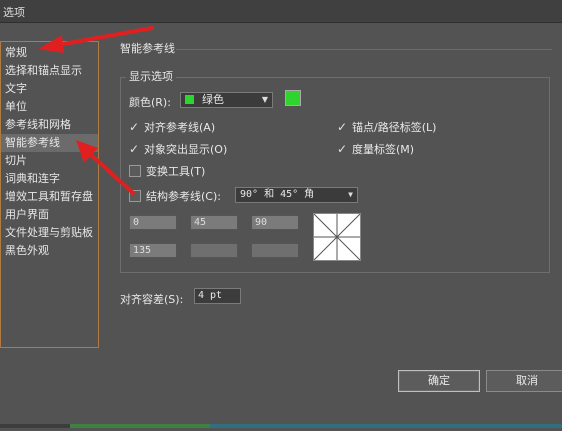 The height and width of the screenshot is (431, 562). What do you see at coordinates (49, 251) in the screenshot?
I see `sidebar-item-black-appearance: 黑色外观` at bounding box center [49, 251].